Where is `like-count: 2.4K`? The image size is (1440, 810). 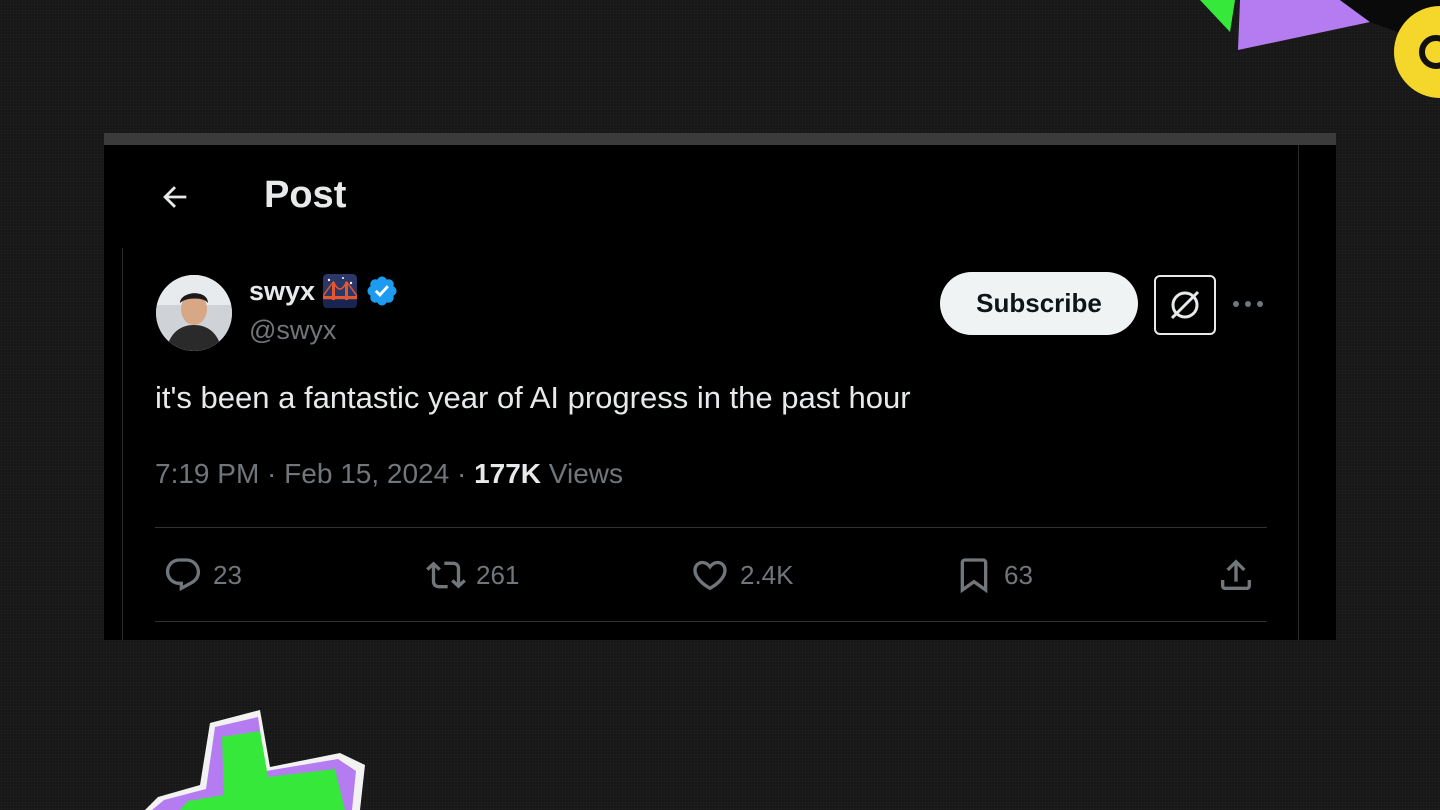
like-count: 2.4K is located at coordinates (767, 574).